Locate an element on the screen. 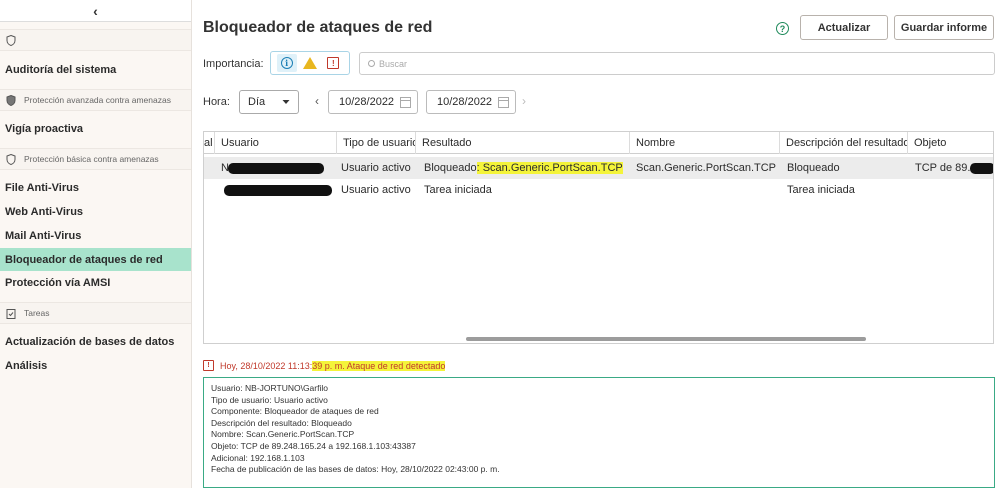 The height and width of the screenshot is (488, 1000). date-to-value: 10/28/2022 is located at coordinates (465, 102).